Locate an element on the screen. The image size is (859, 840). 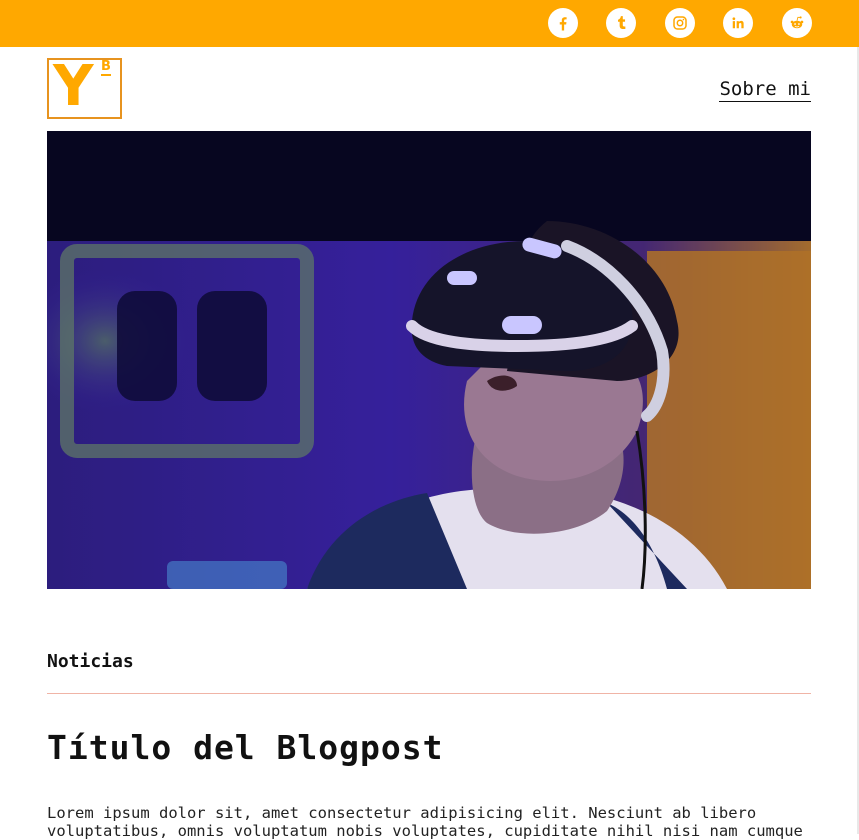
instagram-link is located at coordinates (680, 23).